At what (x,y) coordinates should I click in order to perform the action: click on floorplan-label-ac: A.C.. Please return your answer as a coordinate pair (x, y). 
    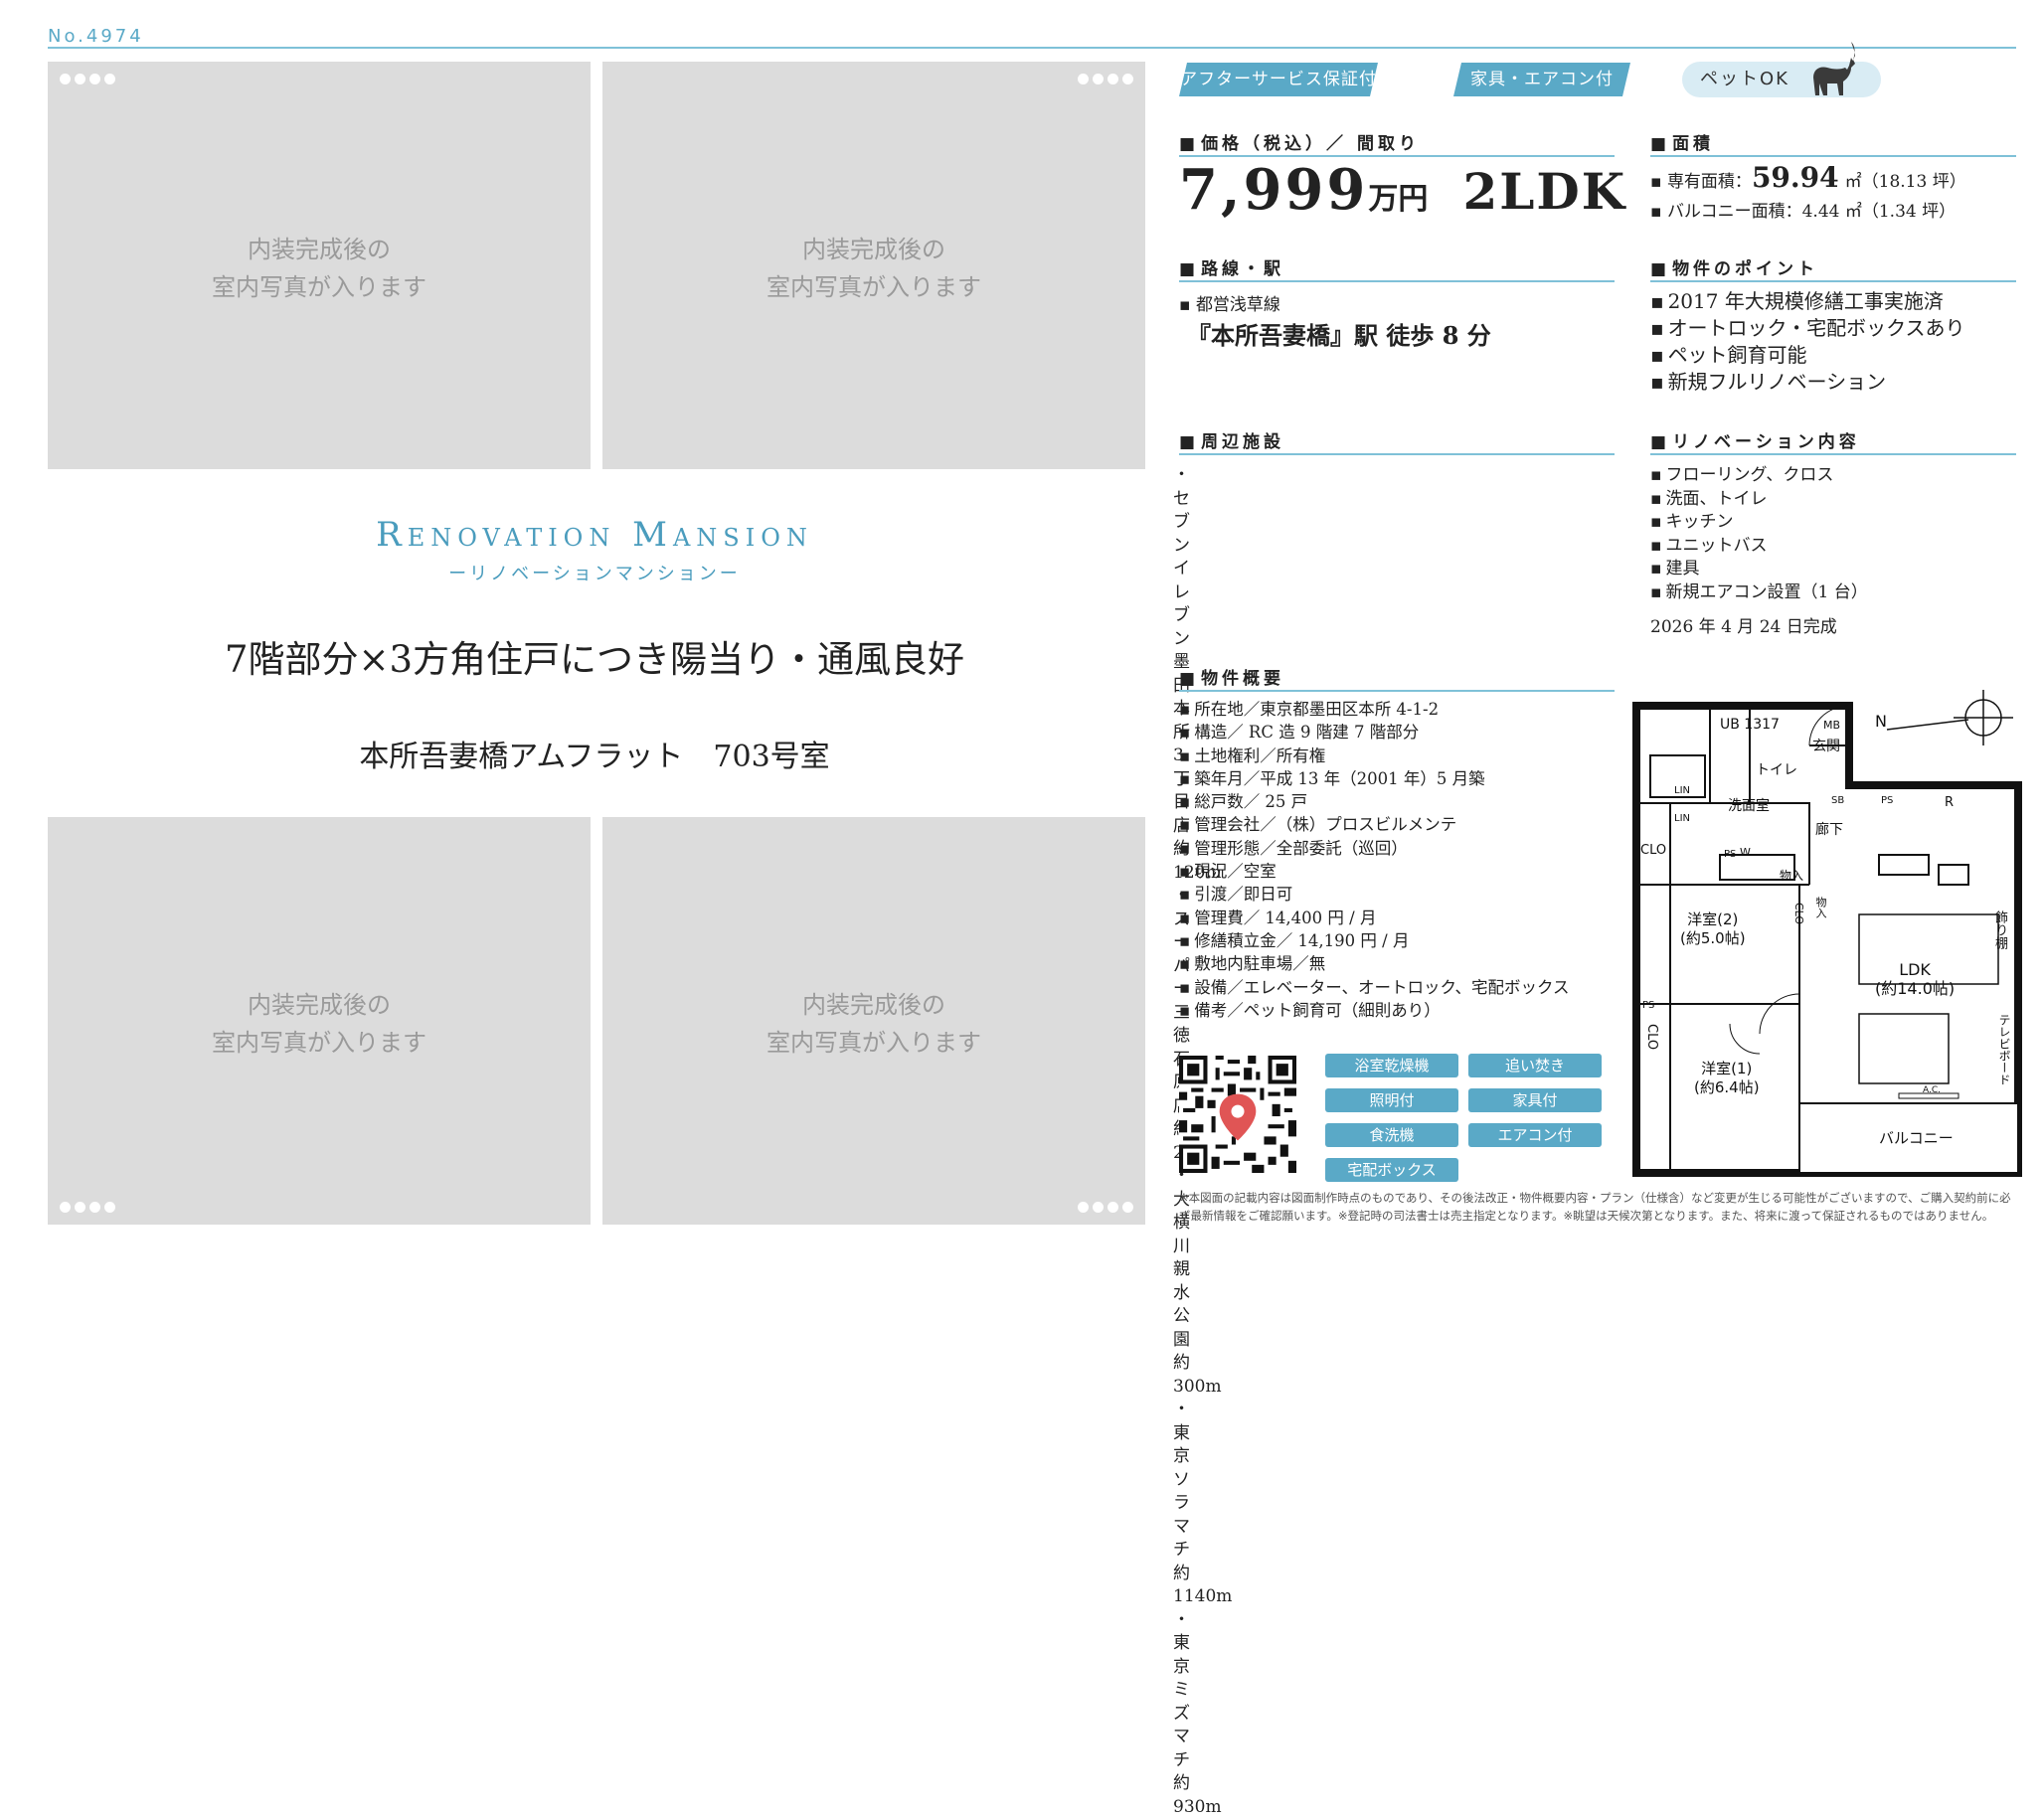
    Looking at the image, I should click on (1932, 1090).